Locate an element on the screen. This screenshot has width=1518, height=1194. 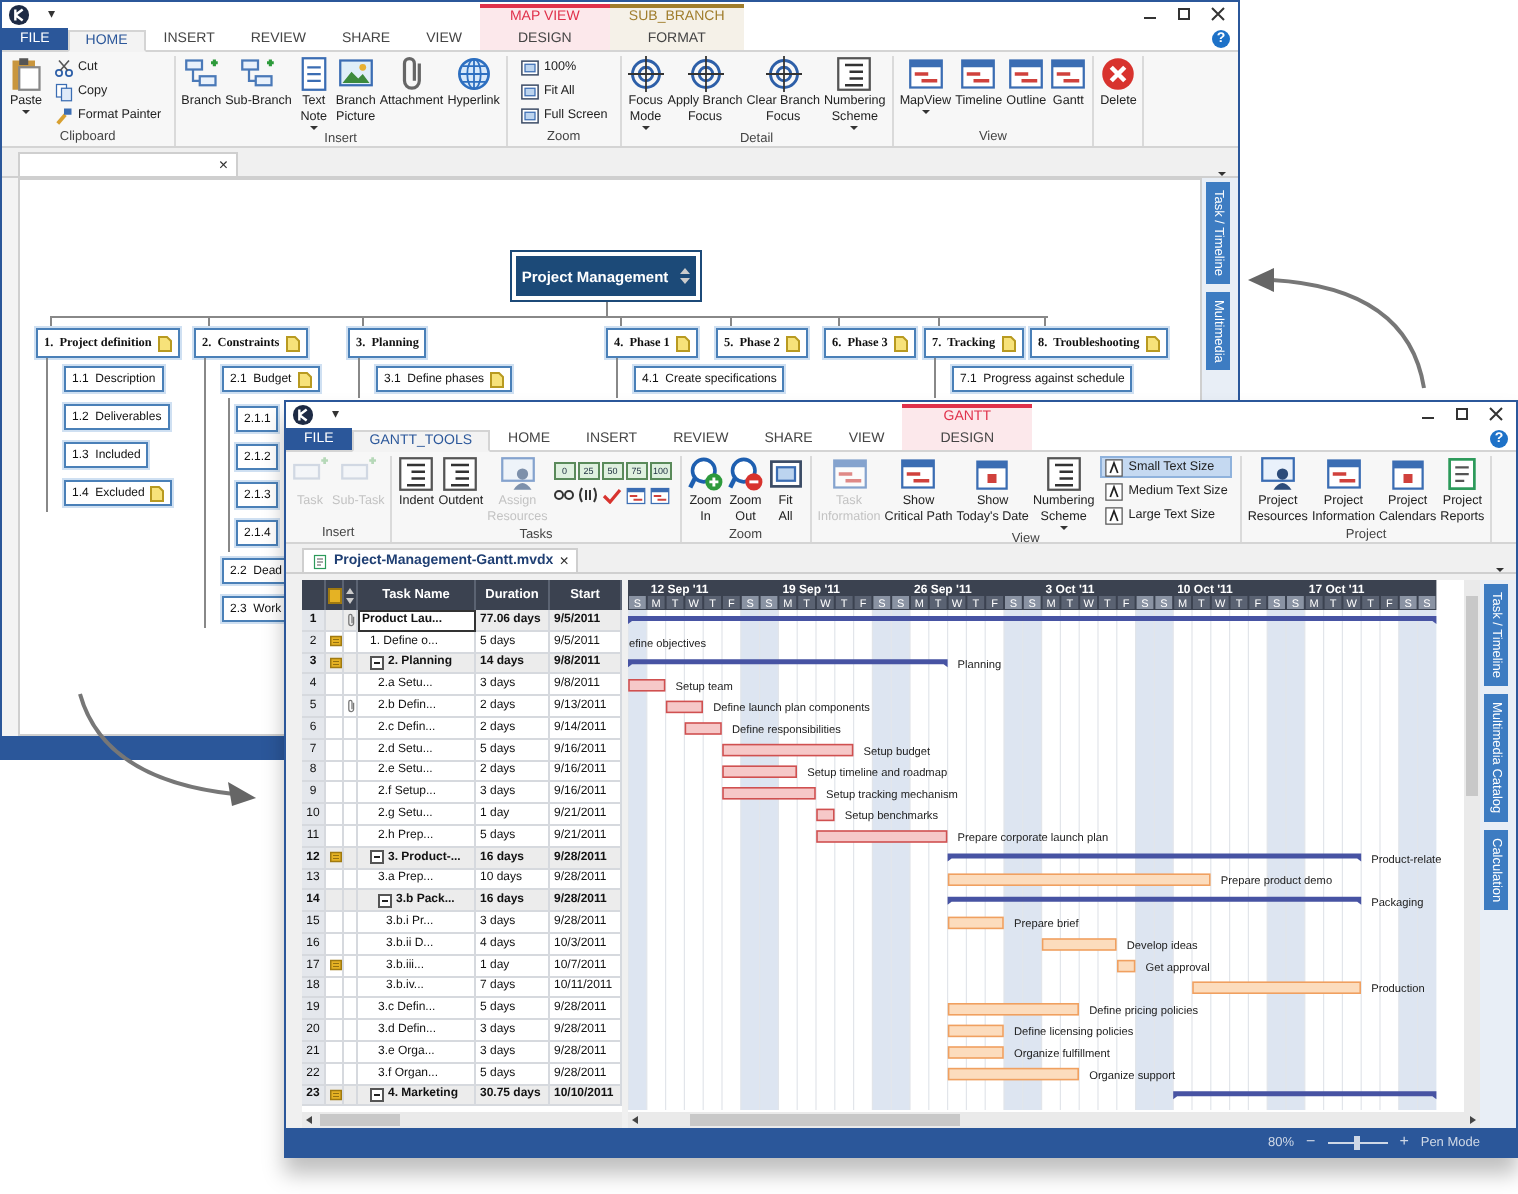
zoom-in-button: + is located at coordinates (1404, 1142).